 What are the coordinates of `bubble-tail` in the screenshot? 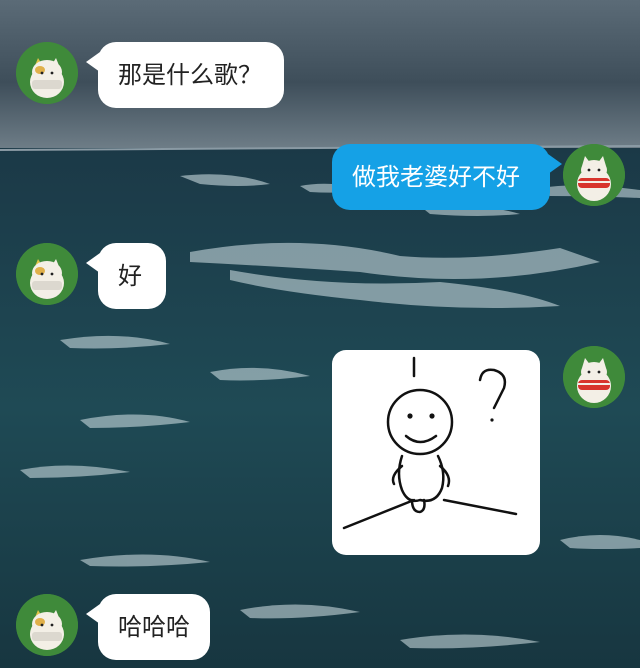 It's located at (555, 164).